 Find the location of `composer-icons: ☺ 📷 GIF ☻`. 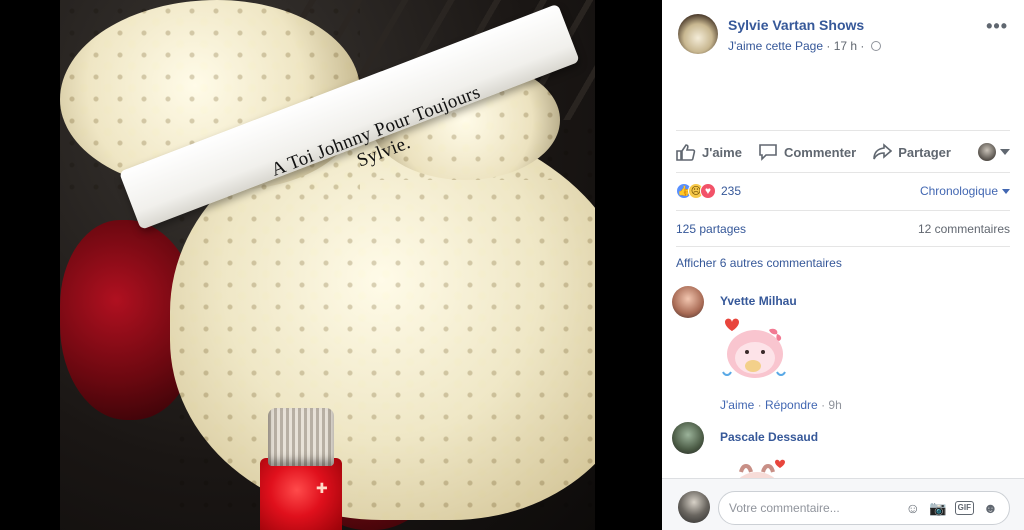

composer-icons: ☺ 📷 GIF ☻ is located at coordinates (951, 508).